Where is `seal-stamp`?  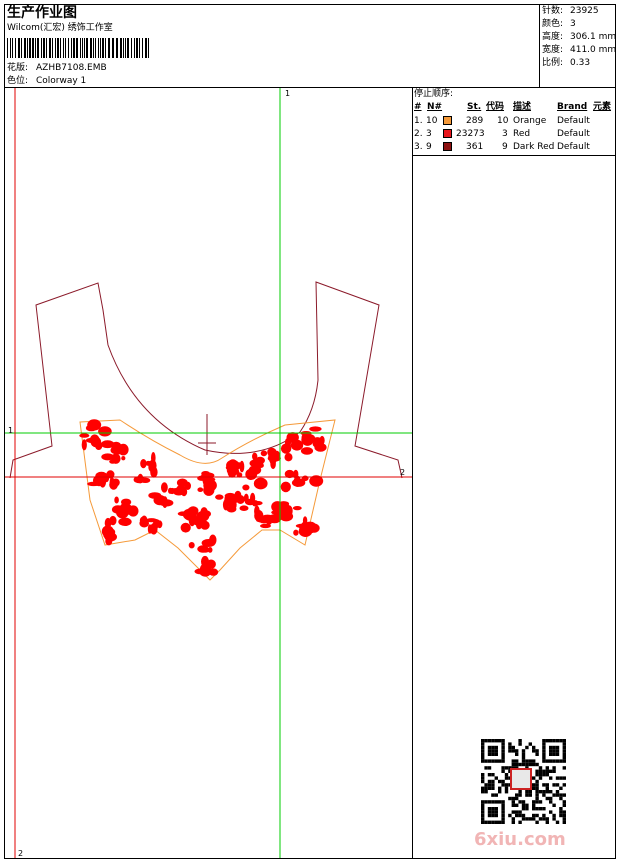 seal-stamp is located at coordinates (521, 779).